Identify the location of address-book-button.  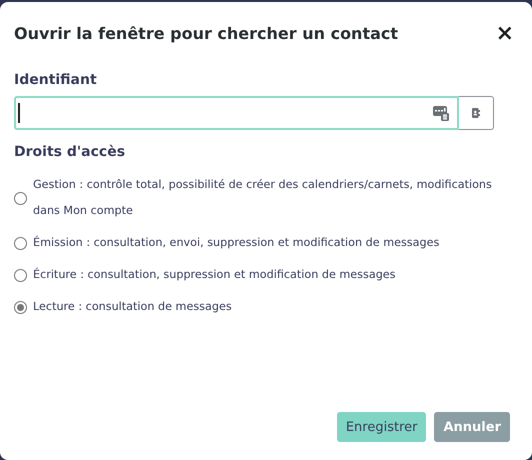
(476, 113).